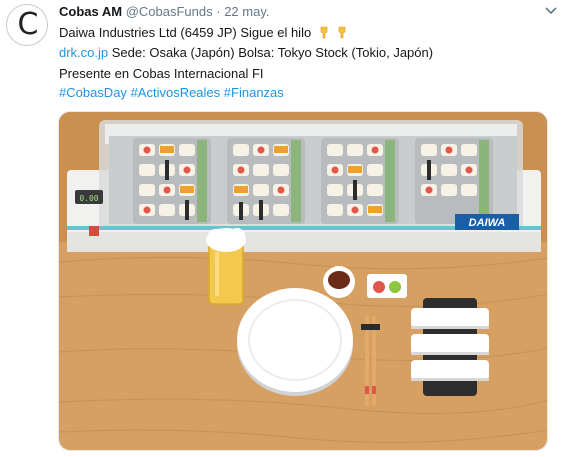  I want to click on tweet-text-line-3: Presente en Cobas Internacional FI, so click(161, 73).